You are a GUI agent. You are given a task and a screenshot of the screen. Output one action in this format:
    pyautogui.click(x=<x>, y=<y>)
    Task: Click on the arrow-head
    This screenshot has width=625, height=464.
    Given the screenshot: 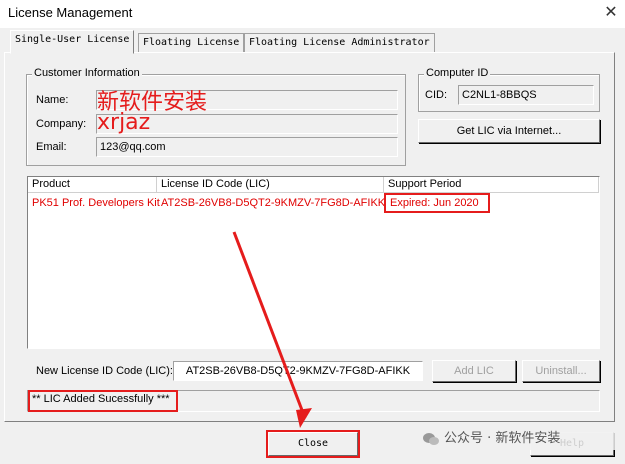 What is the action you would take?
    pyautogui.click(x=304, y=418)
    